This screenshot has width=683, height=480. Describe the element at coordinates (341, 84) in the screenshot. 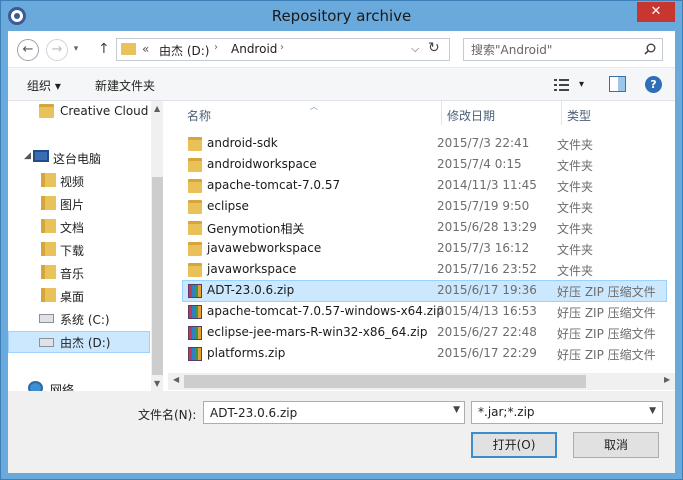

I see `command-bar: 组织 ▾ 新建文件夹 ▾ ?` at that location.